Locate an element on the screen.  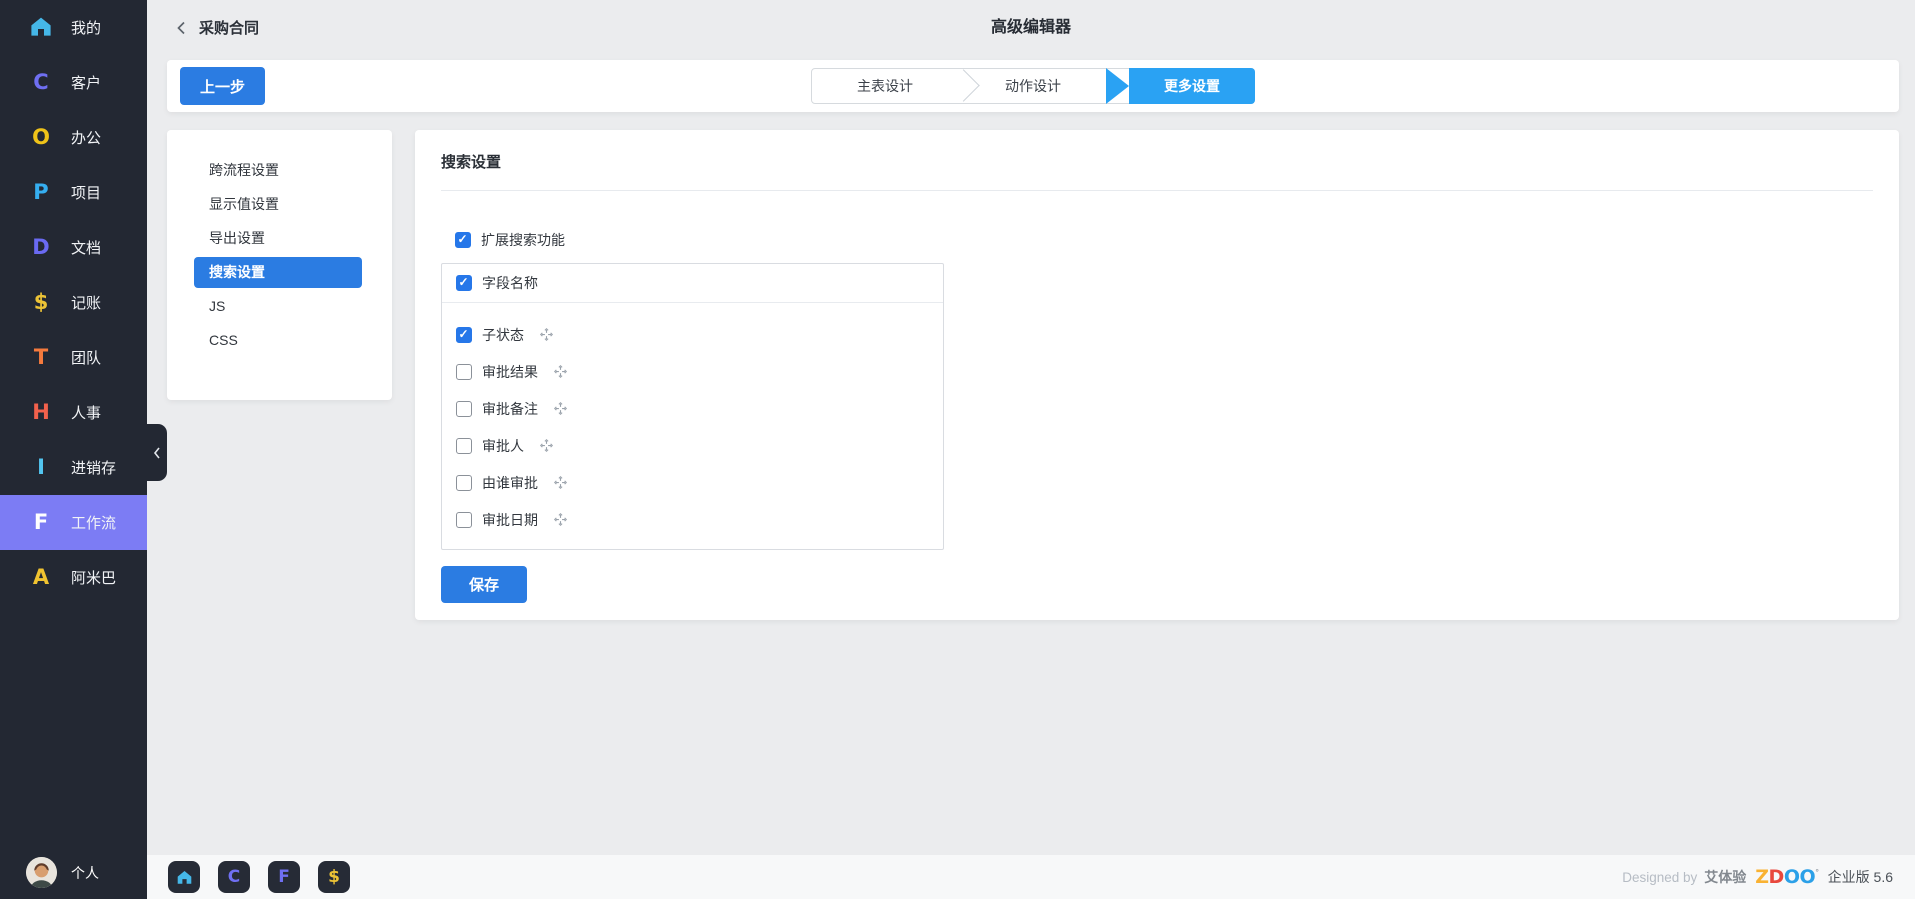
sidebar-item-team: T 团队 is located at coordinates (73, 357).